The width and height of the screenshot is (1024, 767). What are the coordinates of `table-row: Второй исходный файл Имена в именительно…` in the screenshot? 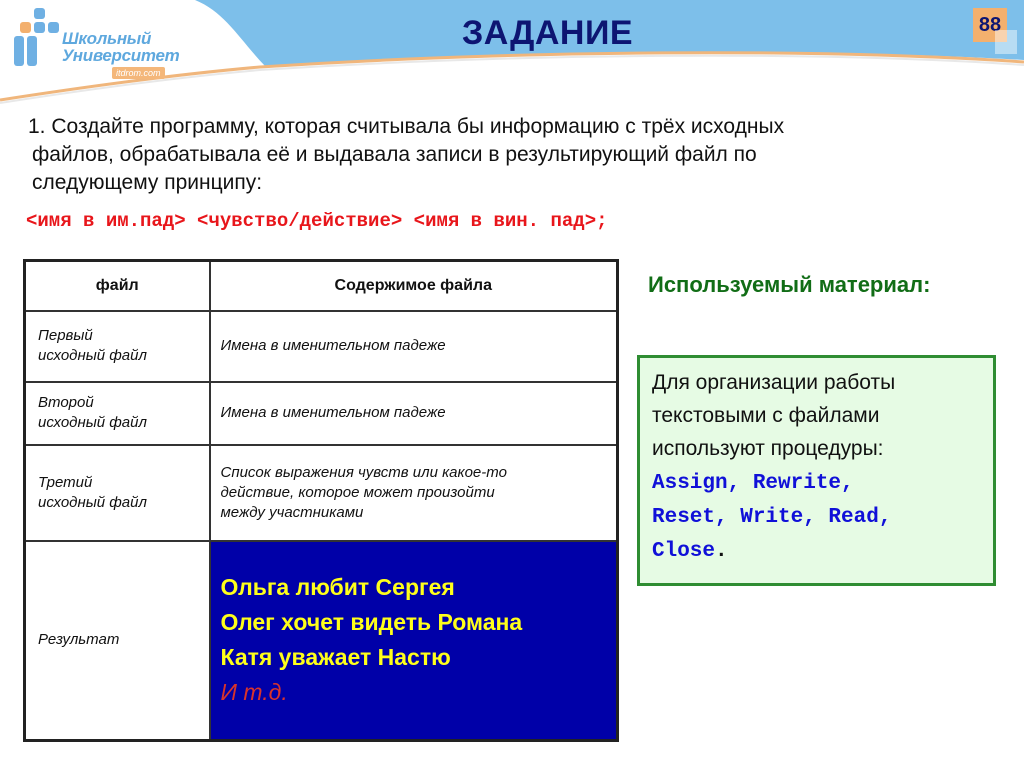 It's located at (321, 413).